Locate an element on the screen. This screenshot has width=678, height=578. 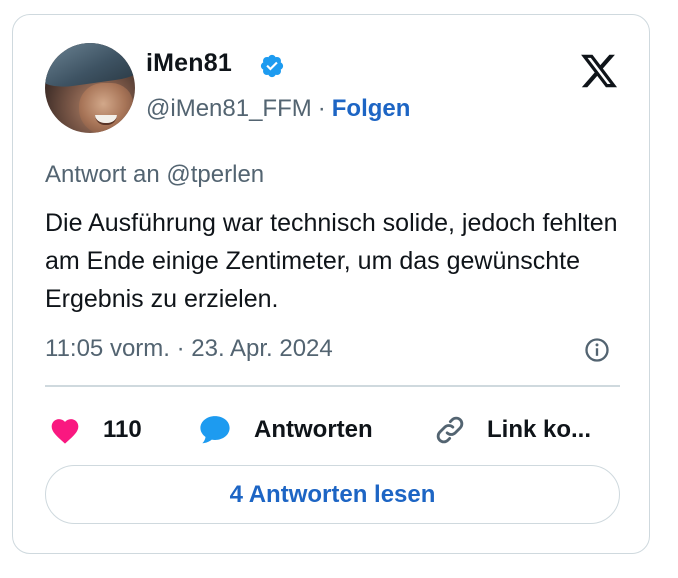
reply-to-label: Antwort an @tperlen is located at coordinates (154, 175).